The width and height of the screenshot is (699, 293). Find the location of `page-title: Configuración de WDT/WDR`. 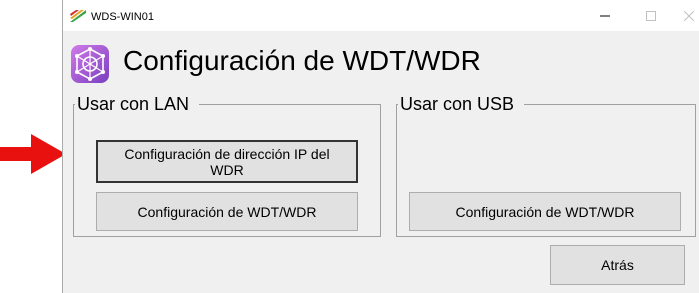

page-title: Configuración de WDT/WDR is located at coordinates (302, 60).